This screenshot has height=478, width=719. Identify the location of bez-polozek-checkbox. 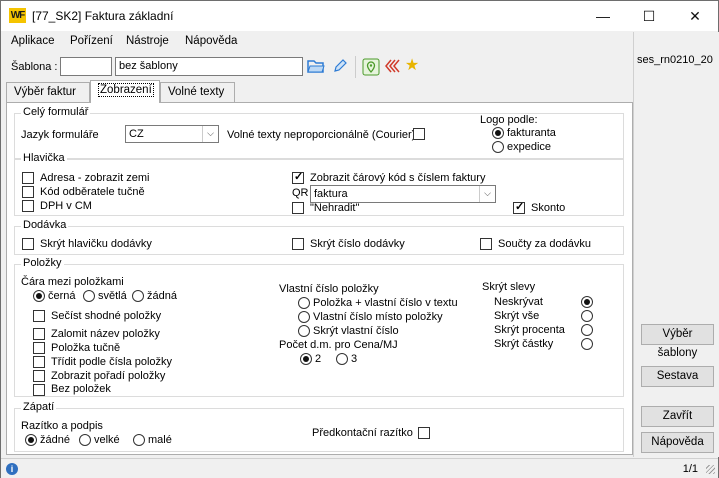
(39, 390).